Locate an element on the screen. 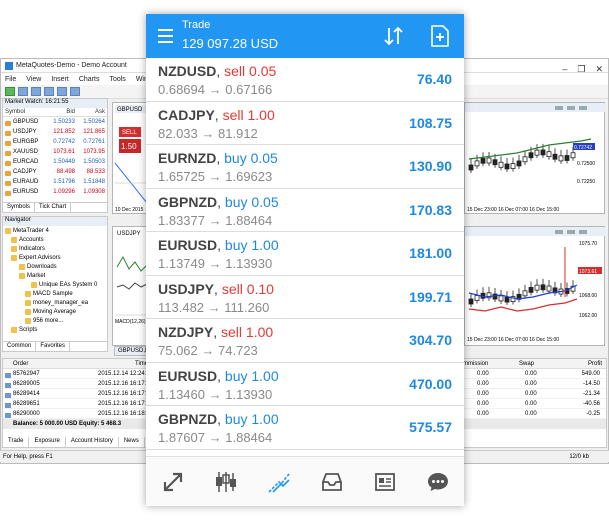 The image size is (609, 521). trade-open-price: 0.68694 is located at coordinates (181, 89).